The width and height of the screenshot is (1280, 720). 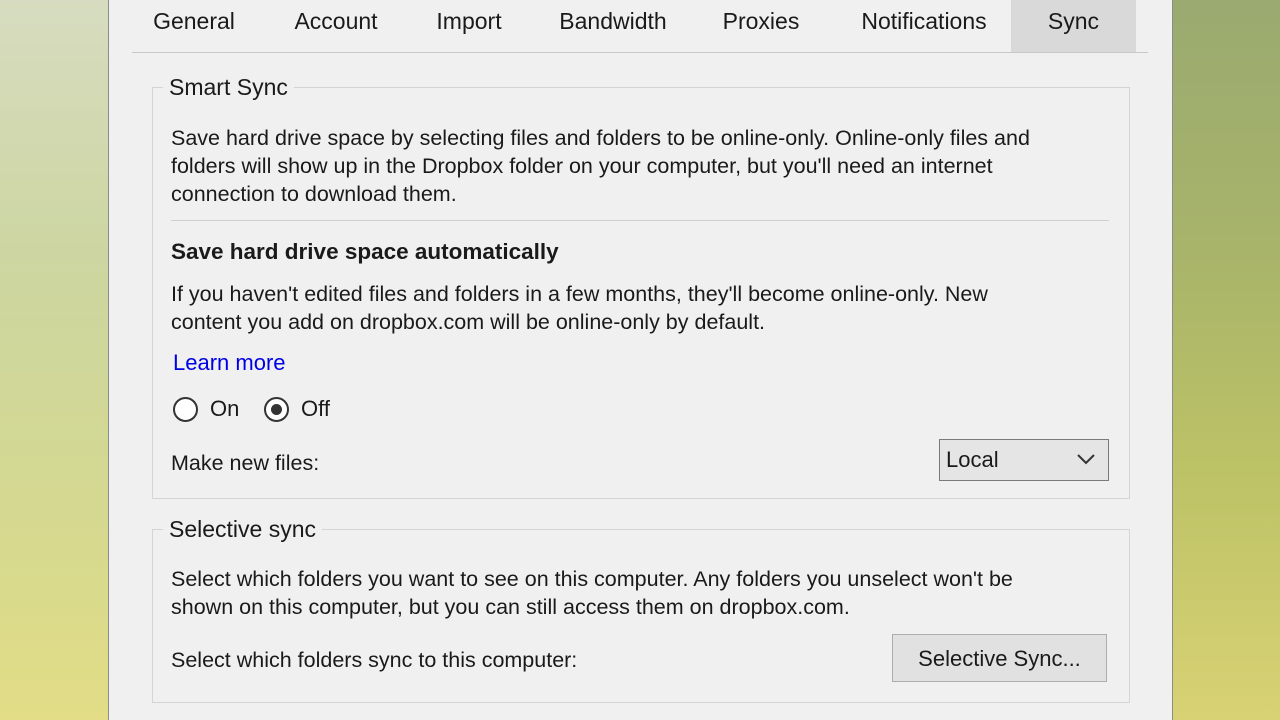 I want to click on radio-on-option: On, so click(x=206, y=409).